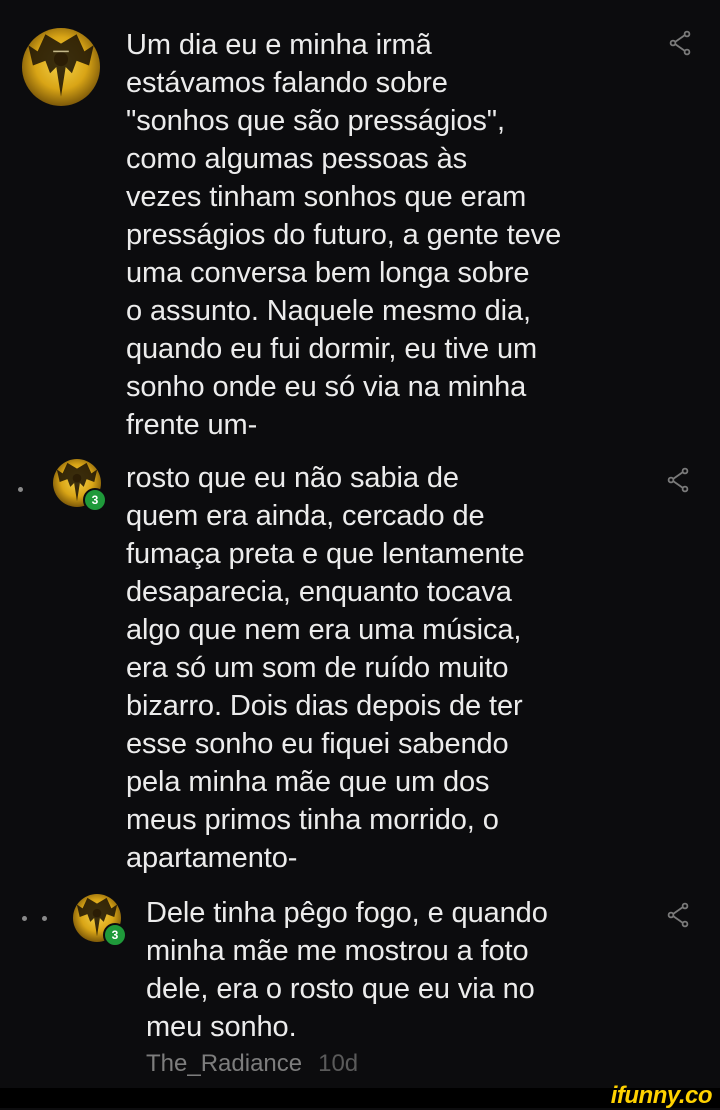 This screenshot has width=720, height=1110. I want to click on timestamp: 10d, so click(338, 1063).